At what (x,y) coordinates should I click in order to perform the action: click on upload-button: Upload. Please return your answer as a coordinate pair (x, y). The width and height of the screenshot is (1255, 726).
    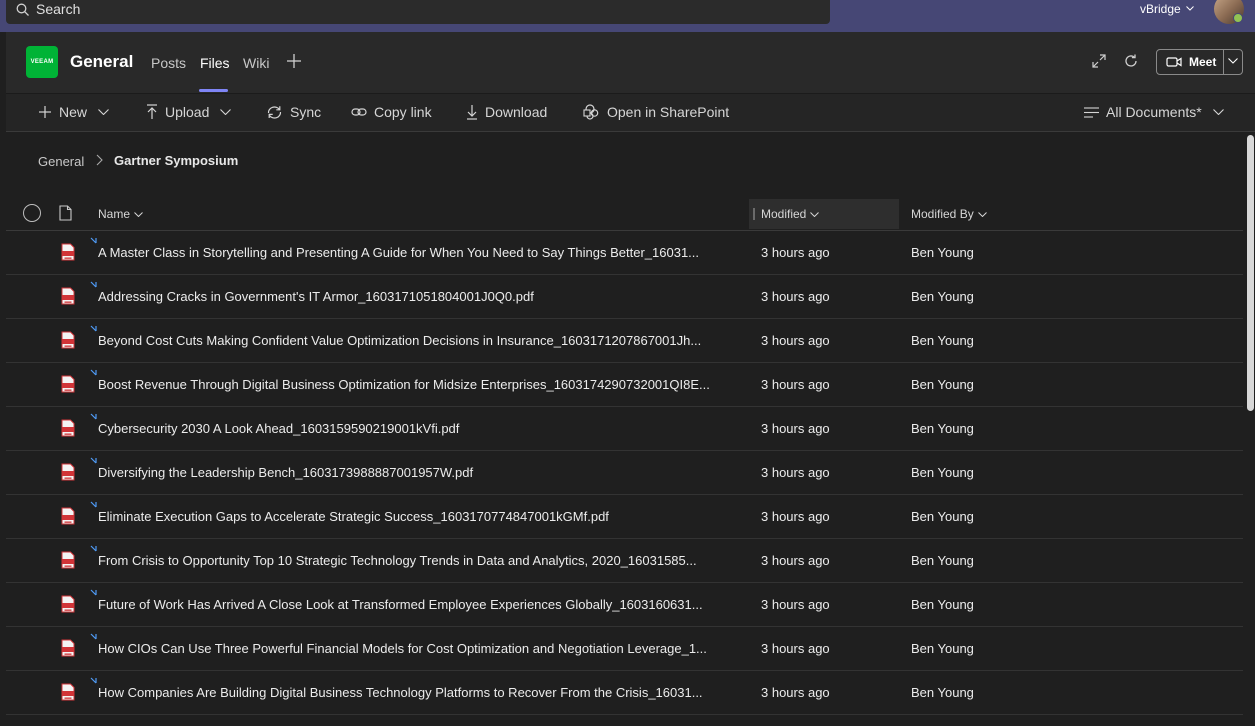
    Looking at the image, I should click on (189, 112).